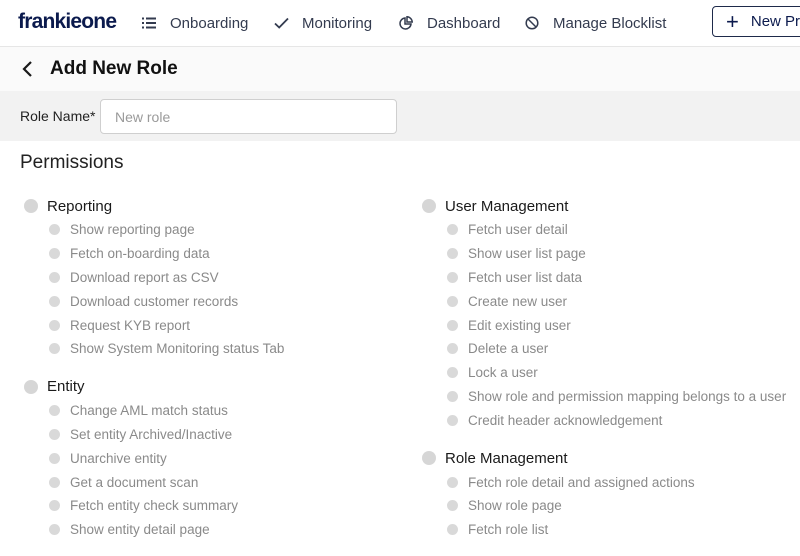 This screenshot has height=556, width=800. What do you see at coordinates (154, 506) in the screenshot?
I see `permission-label: Fetch entity check summary` at bounding box center [154, 506].